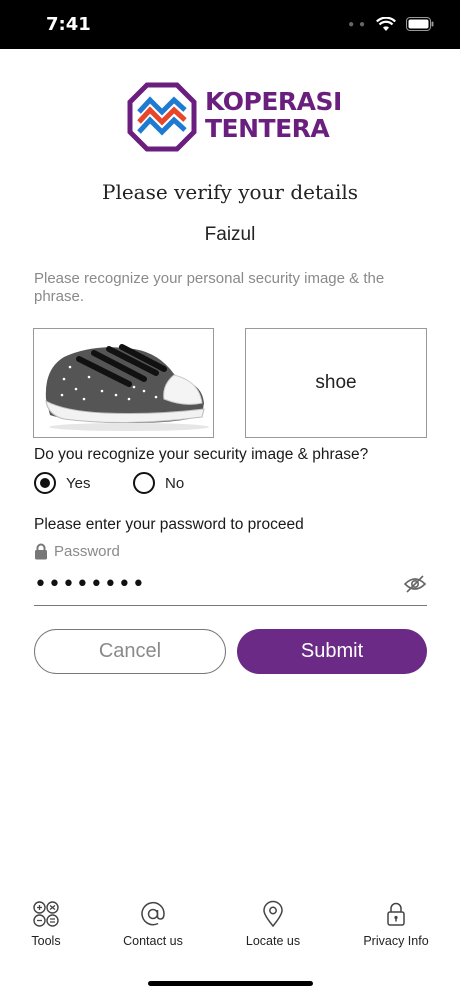  Describe the element at coordinates (153, 913) in the screenshot. I see `at-icon` at that location.